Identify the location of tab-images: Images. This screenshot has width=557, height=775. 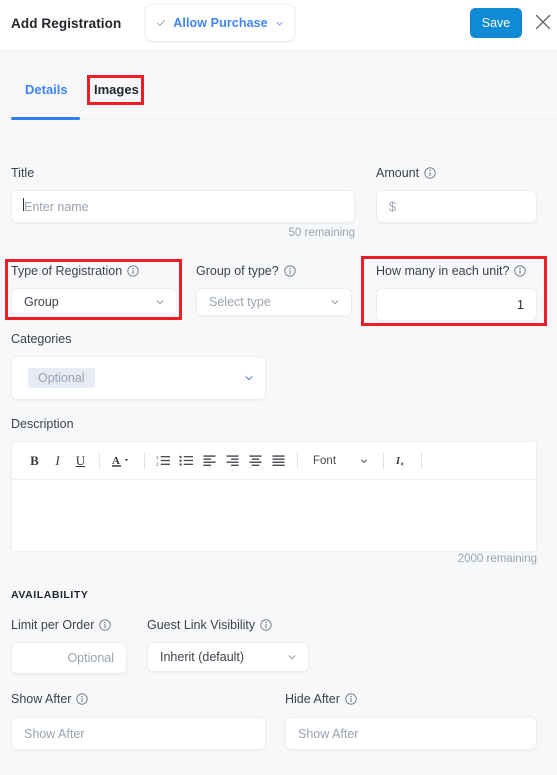
(116, 89).